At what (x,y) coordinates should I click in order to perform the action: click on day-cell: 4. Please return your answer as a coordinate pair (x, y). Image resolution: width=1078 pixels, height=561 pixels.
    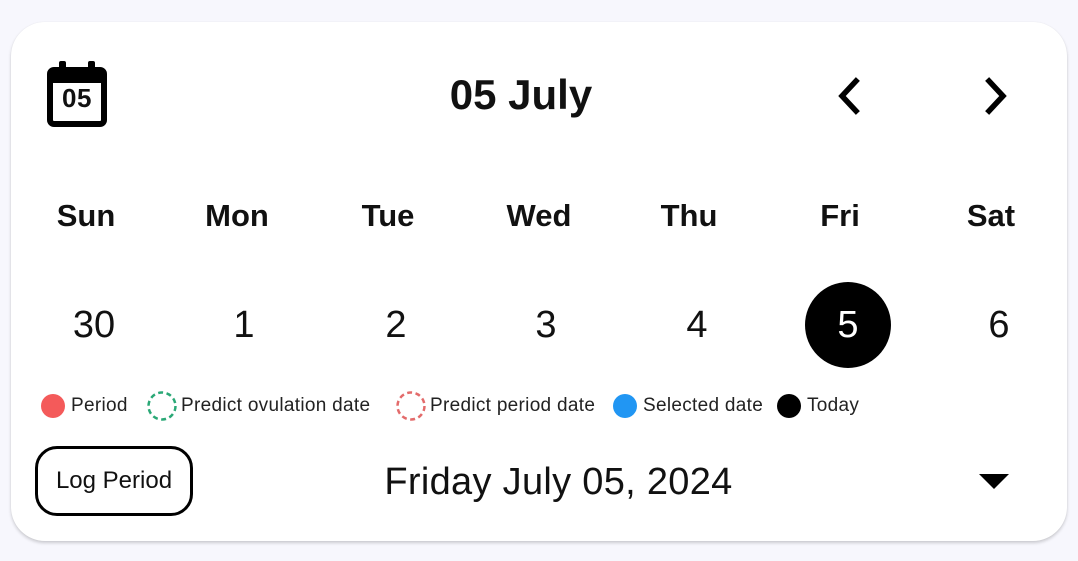
    Looking at the image, I should click on (697, 325).